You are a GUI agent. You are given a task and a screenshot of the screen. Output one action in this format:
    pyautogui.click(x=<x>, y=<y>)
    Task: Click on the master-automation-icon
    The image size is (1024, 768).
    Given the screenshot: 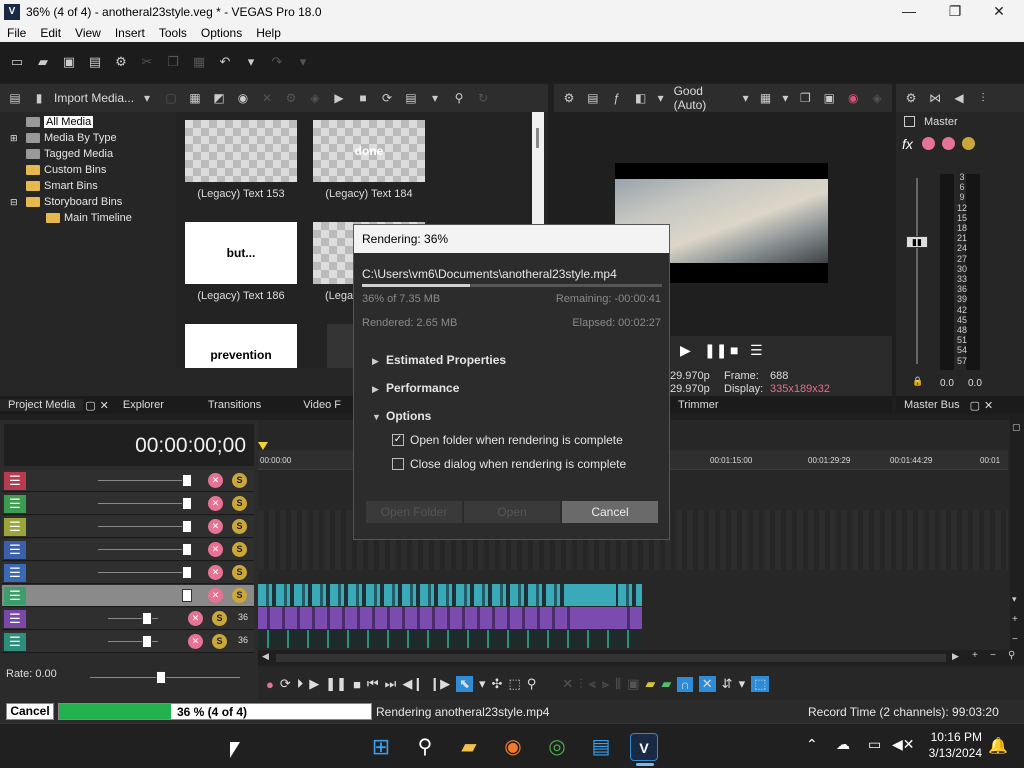 What is the action you would take?
    pyautogui.click(x=928, y=143)
    